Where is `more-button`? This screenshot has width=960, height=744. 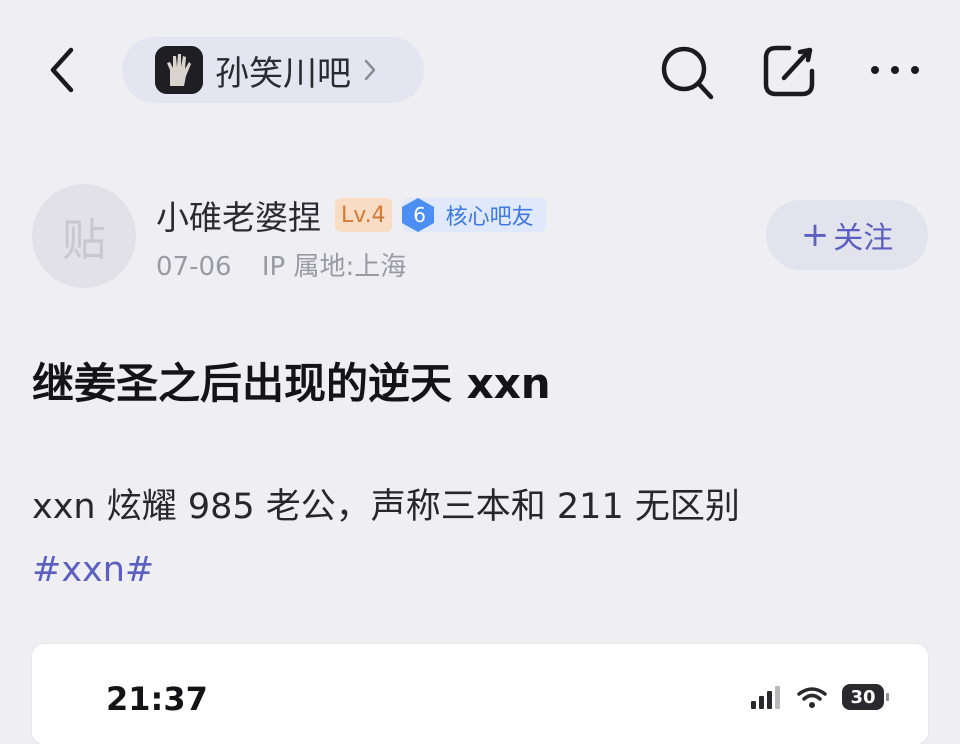
more-button is located at coordinates (895, 70).